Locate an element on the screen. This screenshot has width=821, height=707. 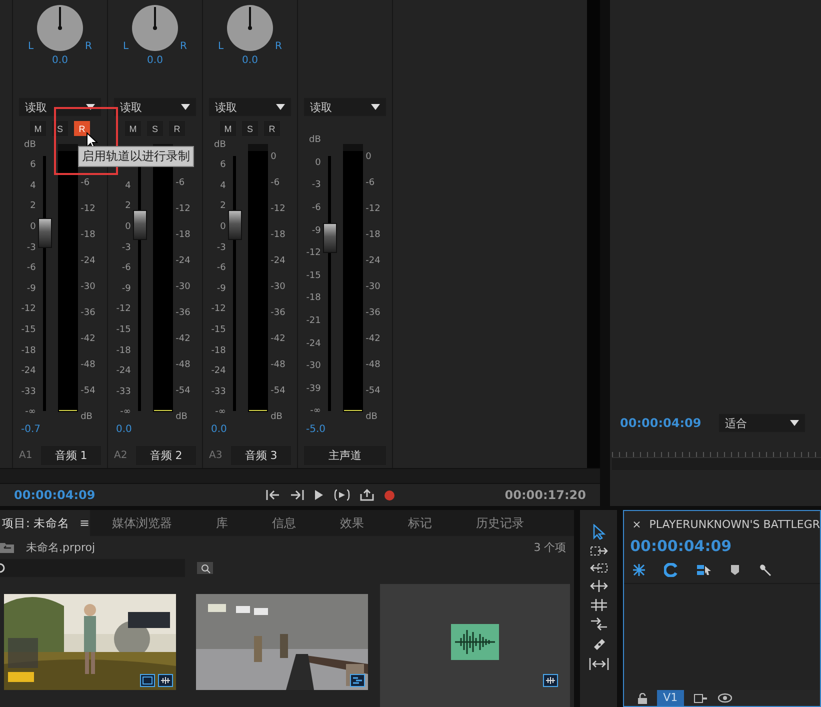
film-badge-icon is located at coordinates (147, 680).